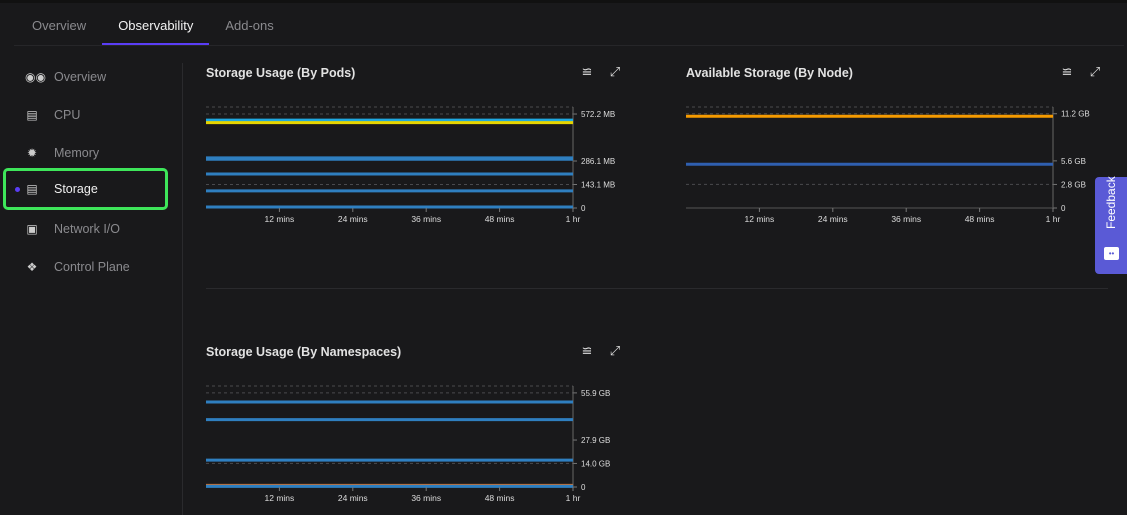  I want to click on y-tick-label: 27.9 GB, so click(595, 440).